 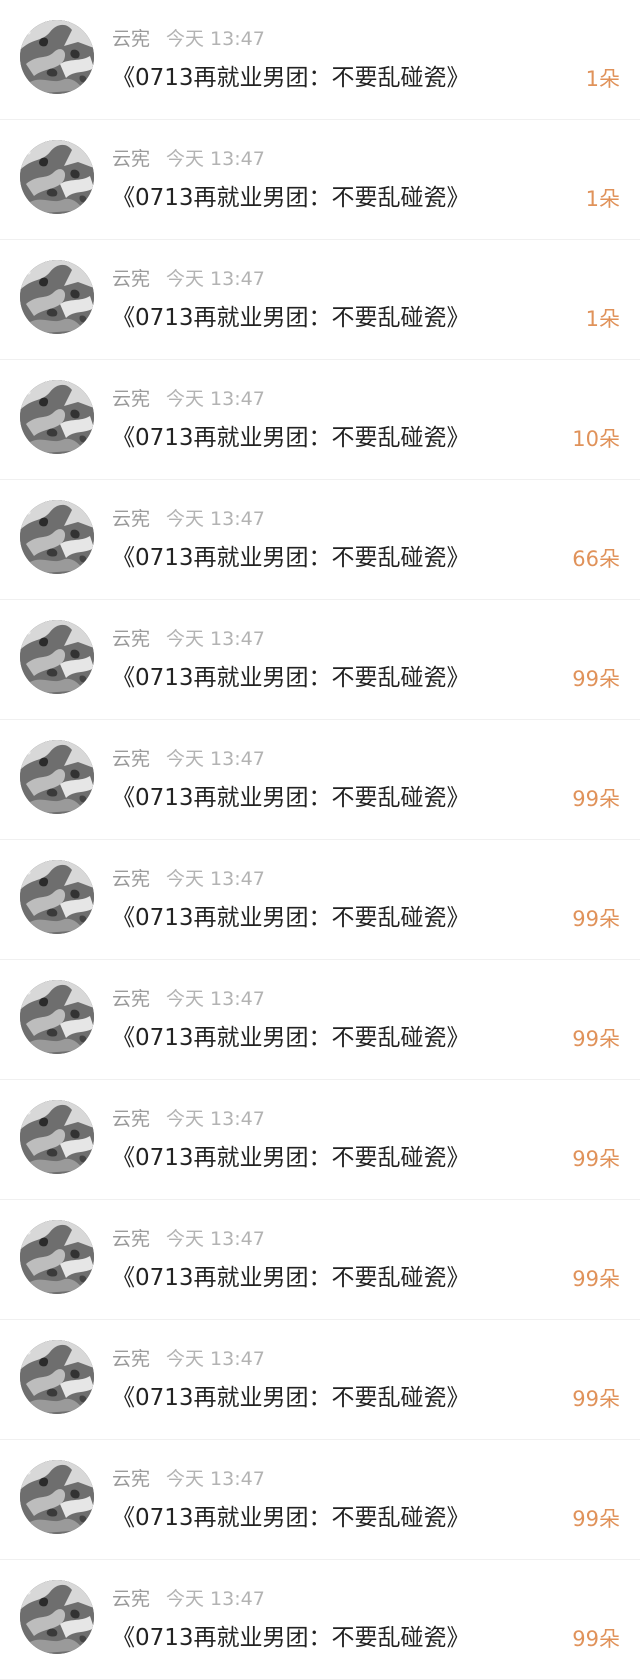 What do you see at coordinates (320, 540) in the screenshot?
I see `list-item: 云宪 今天 13:47 《0713再就业男团：不要乱碰瓷》 66朵` at bounding box center [320, 540].